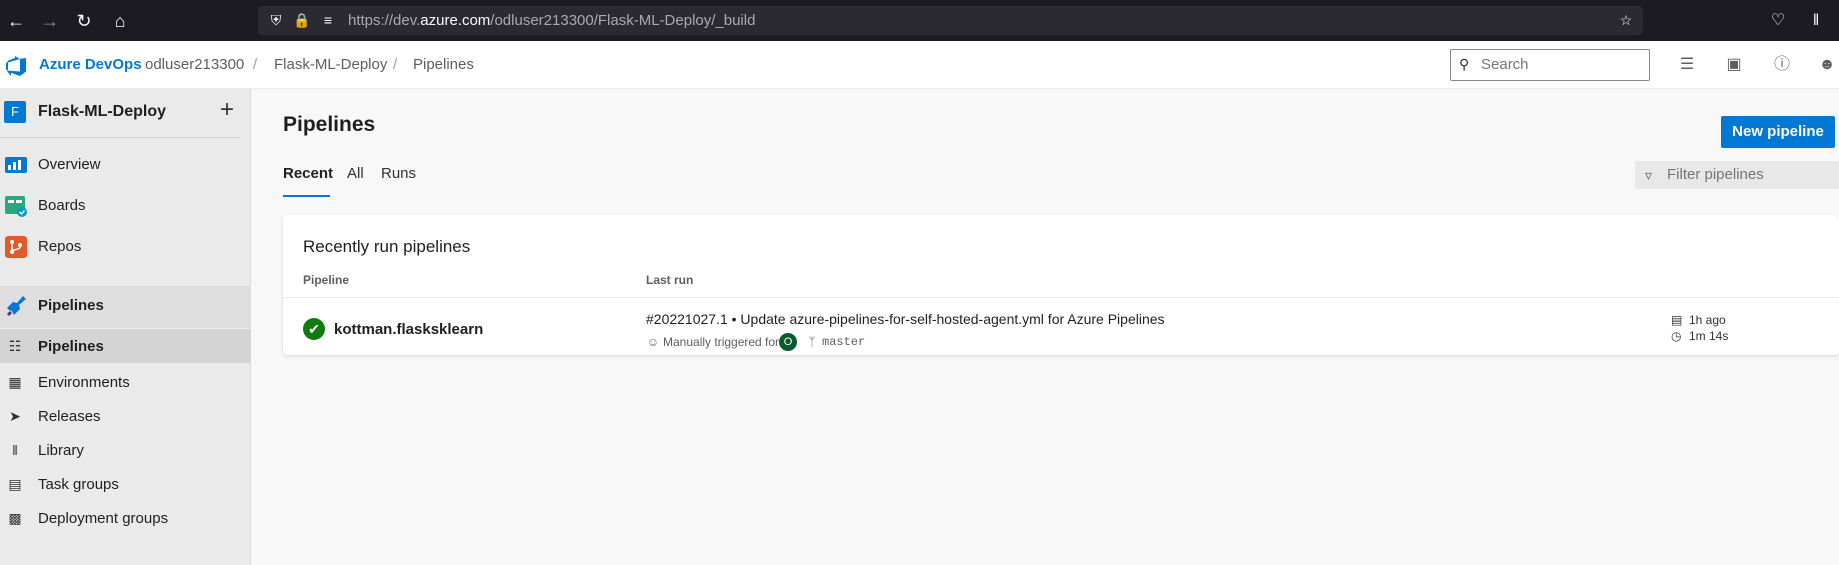  What do you see at coordinates (812, 342) in the screenshot?
I see `branch-icon: ᛉ` at bounding box center [812, 342].